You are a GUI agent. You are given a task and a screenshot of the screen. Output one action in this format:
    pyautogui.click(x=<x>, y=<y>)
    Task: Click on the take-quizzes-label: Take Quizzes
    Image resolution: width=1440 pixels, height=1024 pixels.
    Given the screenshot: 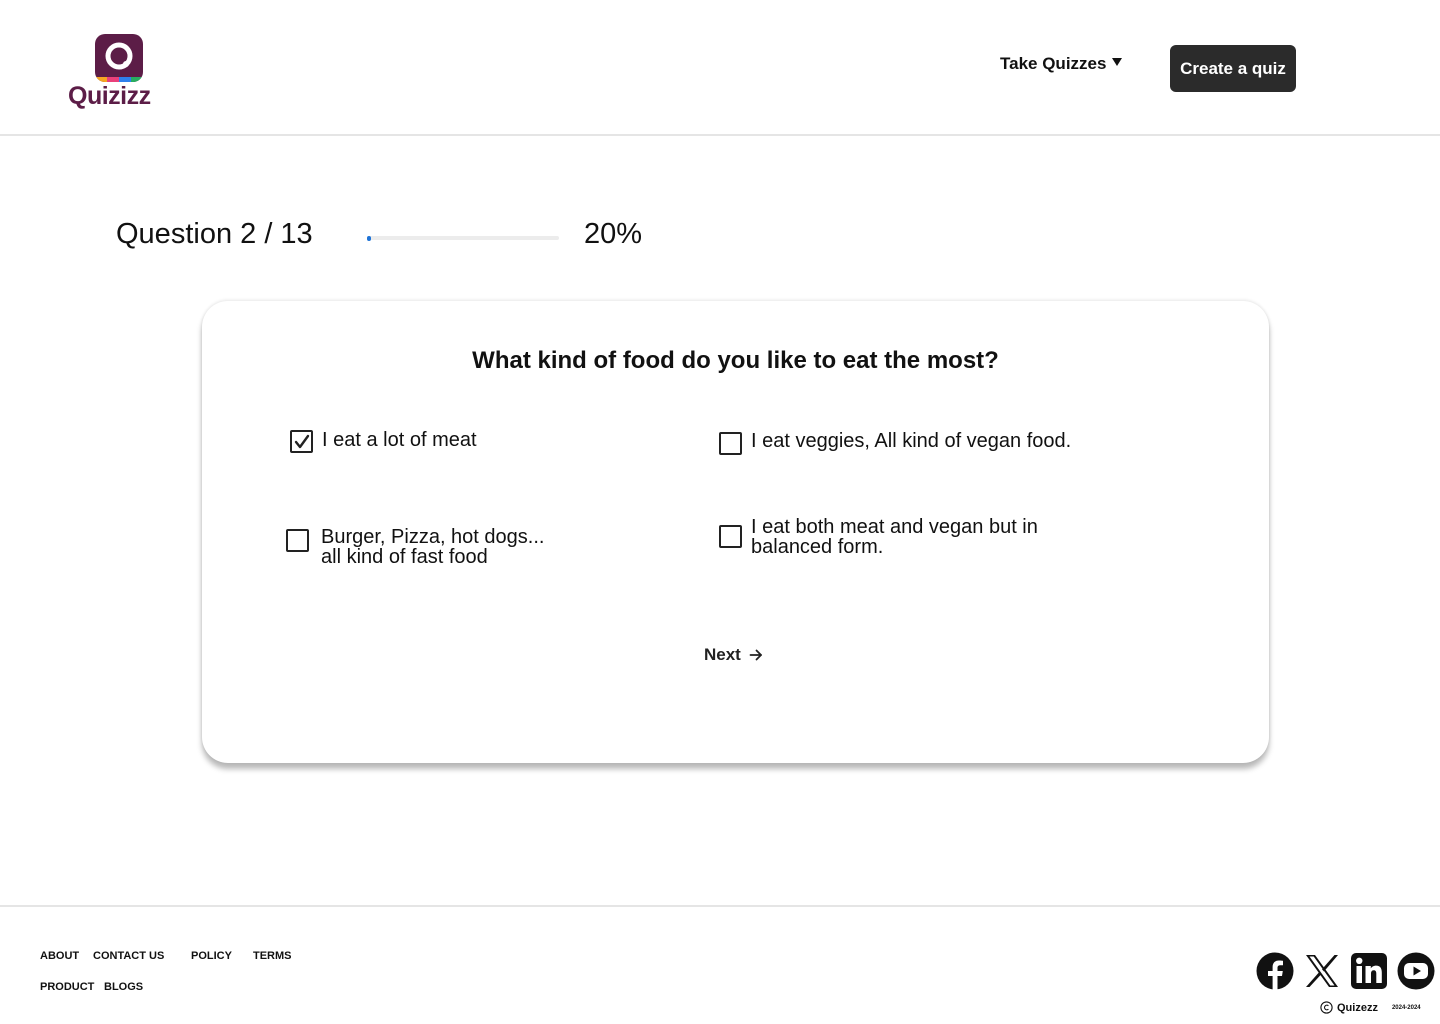 What is the action you would take?
    pyautogui.click(x=1053, y=63)
    